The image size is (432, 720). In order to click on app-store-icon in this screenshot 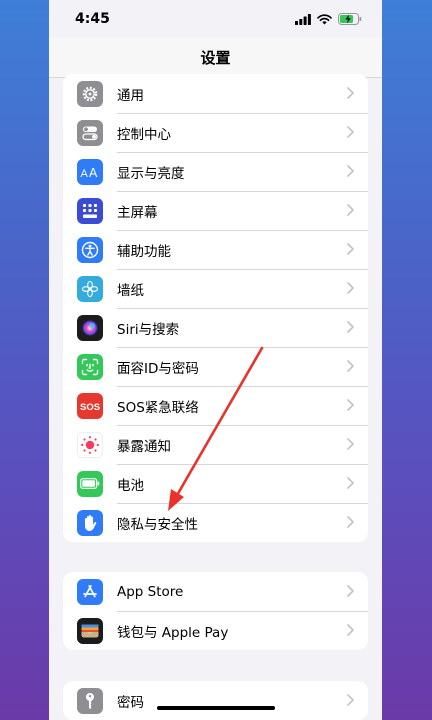, I will do `click(90, 591)`.